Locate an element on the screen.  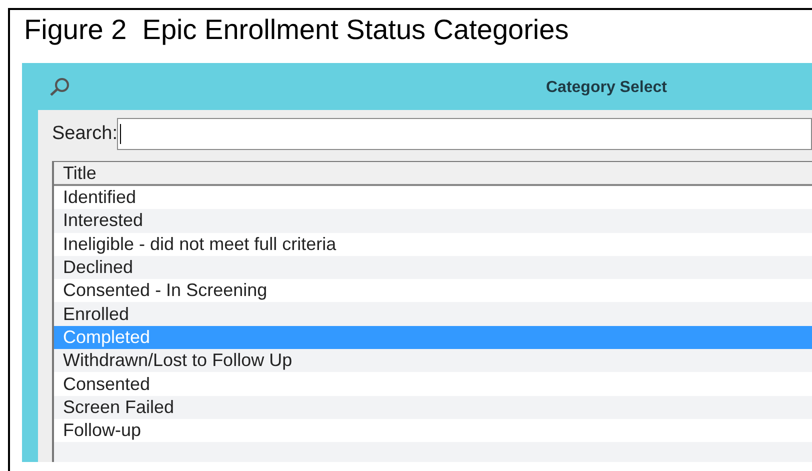
search-label: Search: is located at coordinates (85, 134).